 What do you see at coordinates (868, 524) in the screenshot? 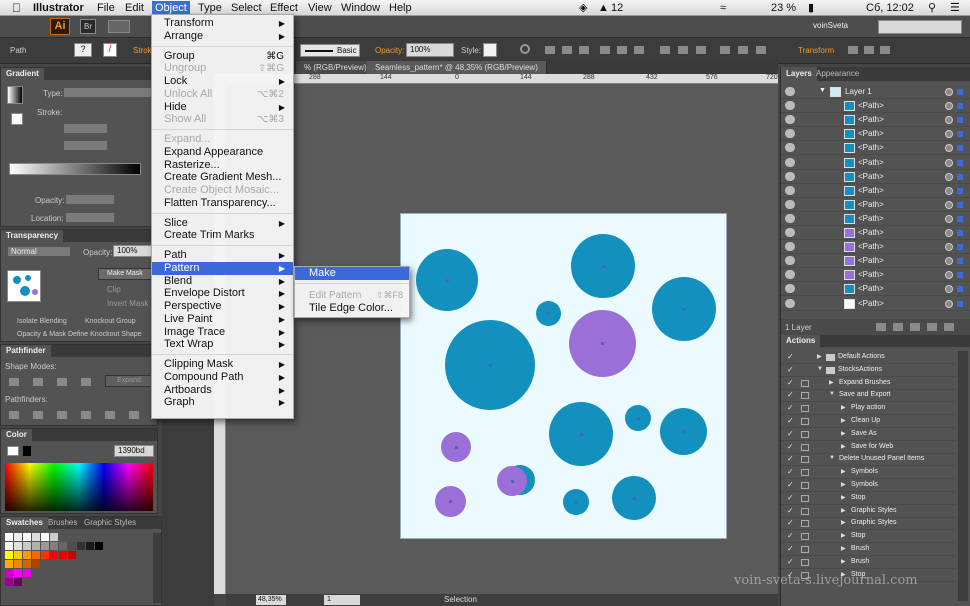
I see `action-row: ✓ ▶ Graphic Styles` at bounding box center [868, 524].